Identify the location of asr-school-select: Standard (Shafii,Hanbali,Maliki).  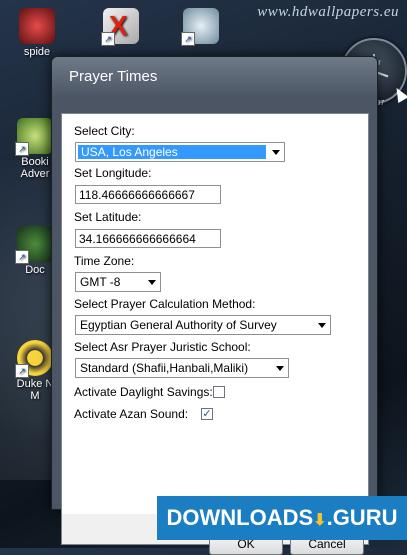
(182, 368).